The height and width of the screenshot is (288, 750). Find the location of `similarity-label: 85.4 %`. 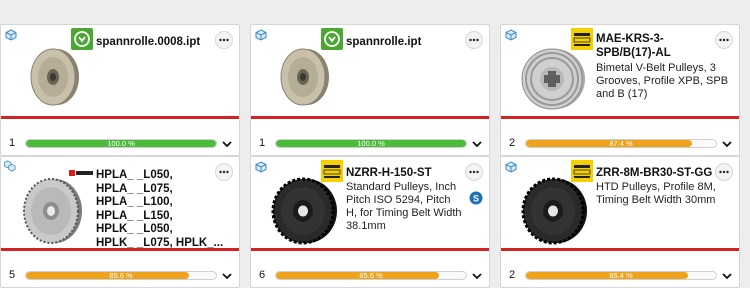

similarity-label: 85.4 % is located at coordinates (621, 275).